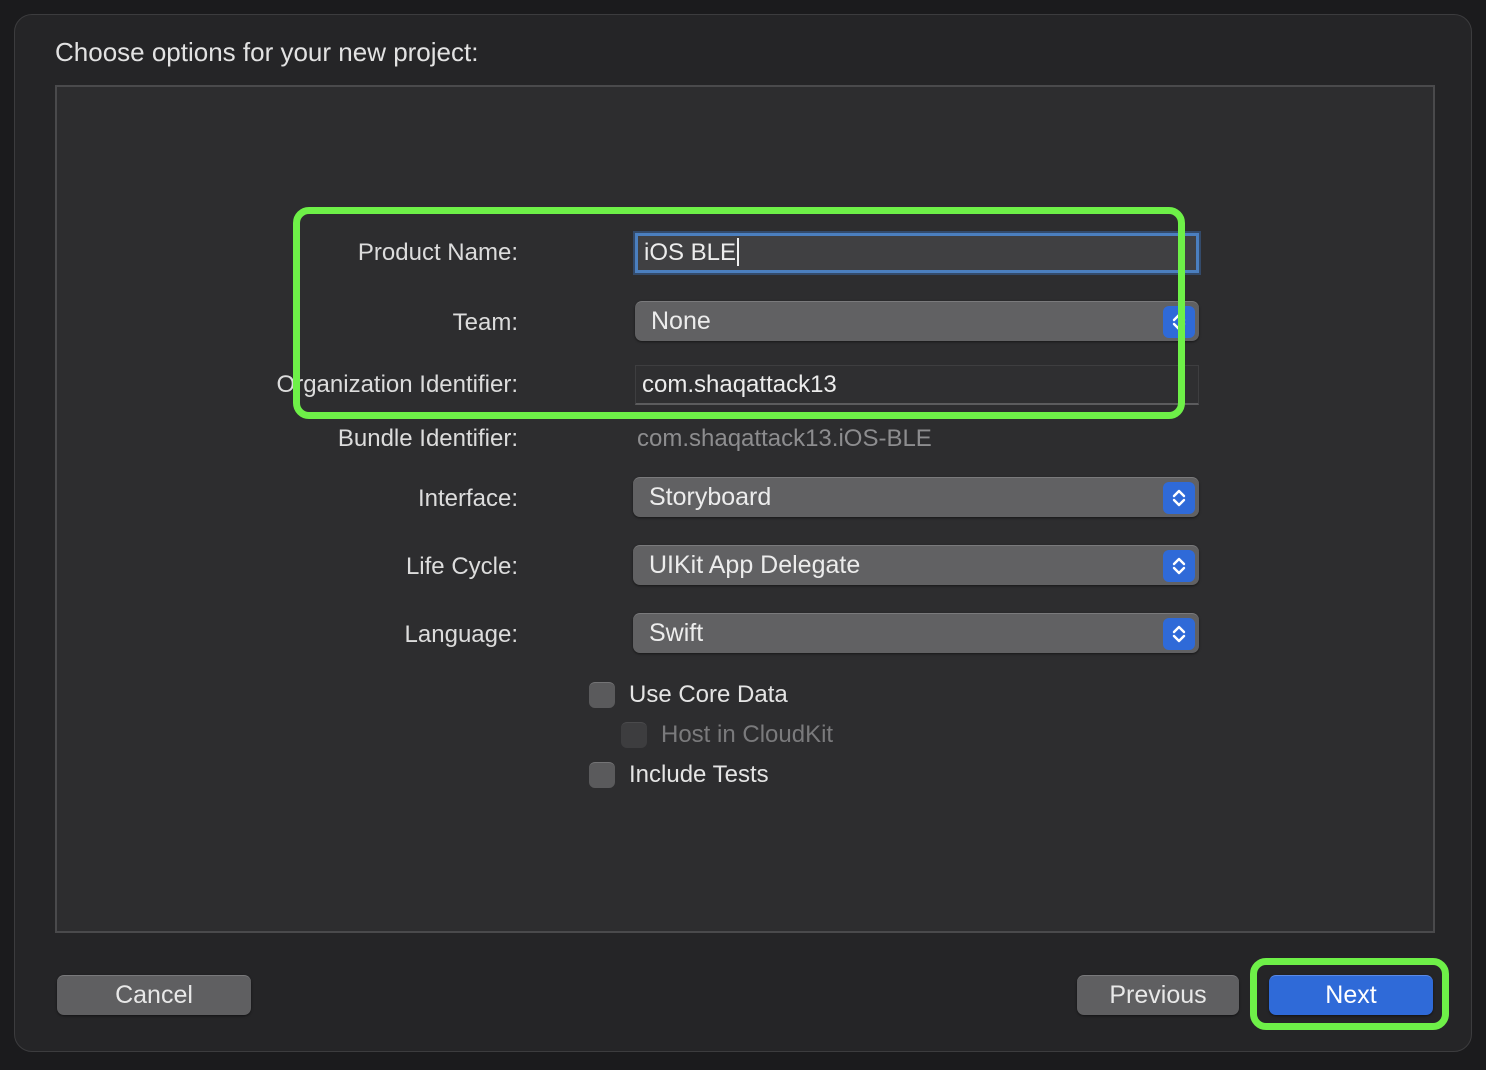 The width and height of the screenshot is (1486, 1070). I want to click on host-in-cloudkit-row: Host in CloudKit, so click(727, 735).